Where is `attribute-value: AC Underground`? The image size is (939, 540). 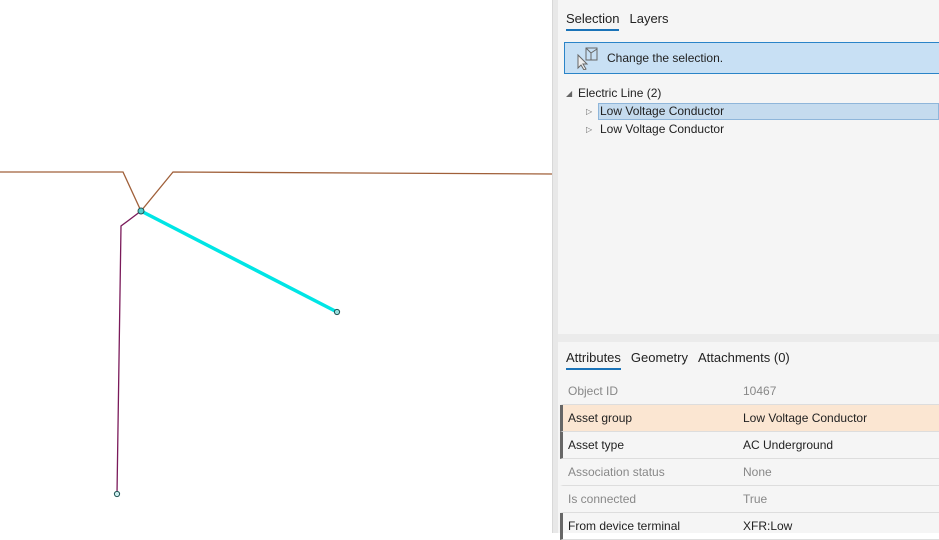 attribute-value: AC Underground is located at coordinates (788, 445).